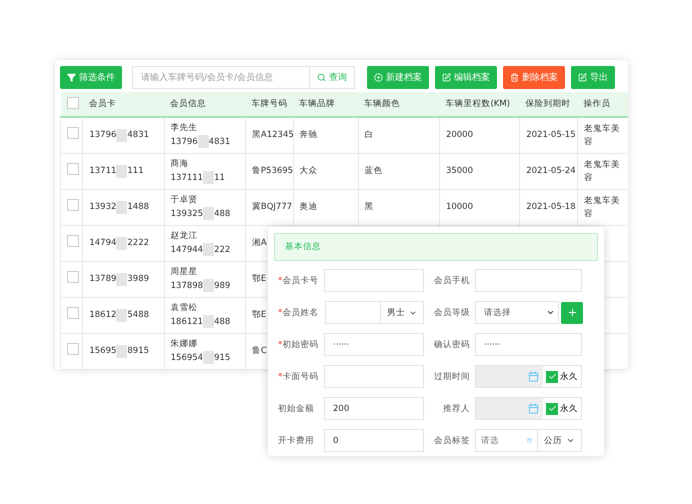 The width and height of the screenshot is (692, 504). I want to click on field-label: 会员手机, so click(452, 280).